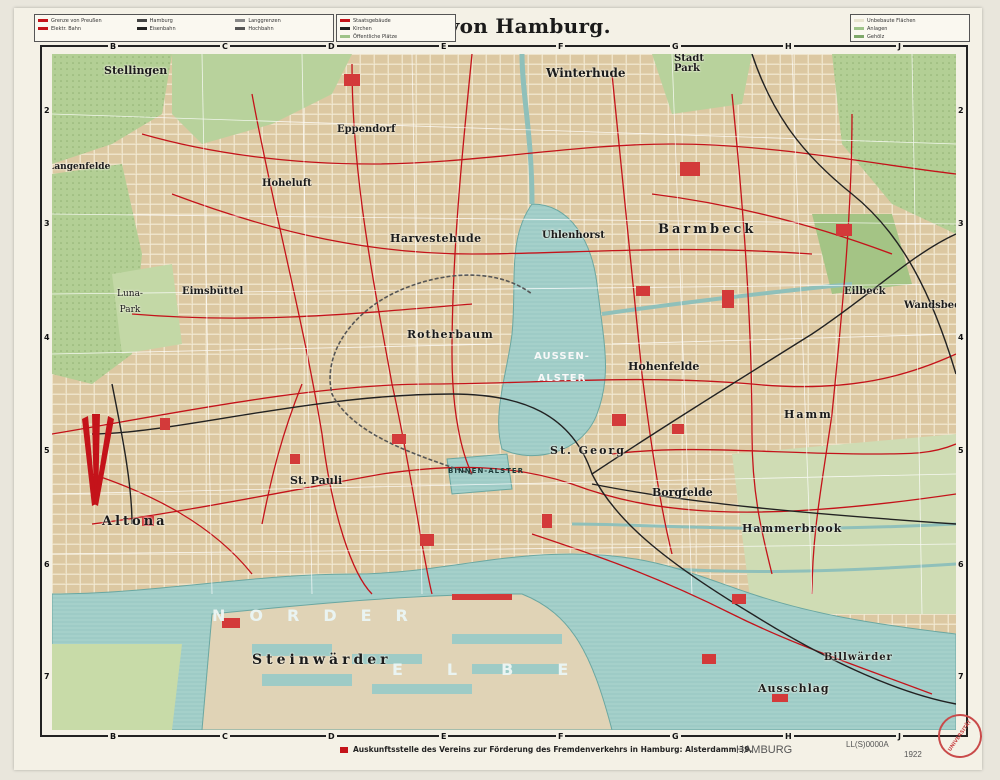  What do you see at coordinates (117, 687) in the screenshot?
I see `wilhelmsburg-area` at bounding box center [117, 687].